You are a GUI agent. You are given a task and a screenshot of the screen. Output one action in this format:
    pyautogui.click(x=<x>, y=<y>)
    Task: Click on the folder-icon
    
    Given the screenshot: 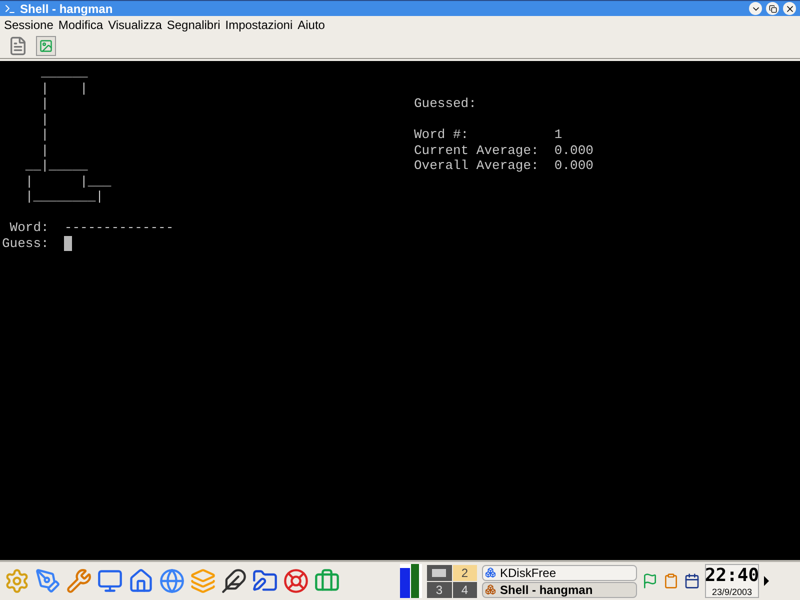 What is the action you would take?
    pyautogui.click(x=265, y=581)
    